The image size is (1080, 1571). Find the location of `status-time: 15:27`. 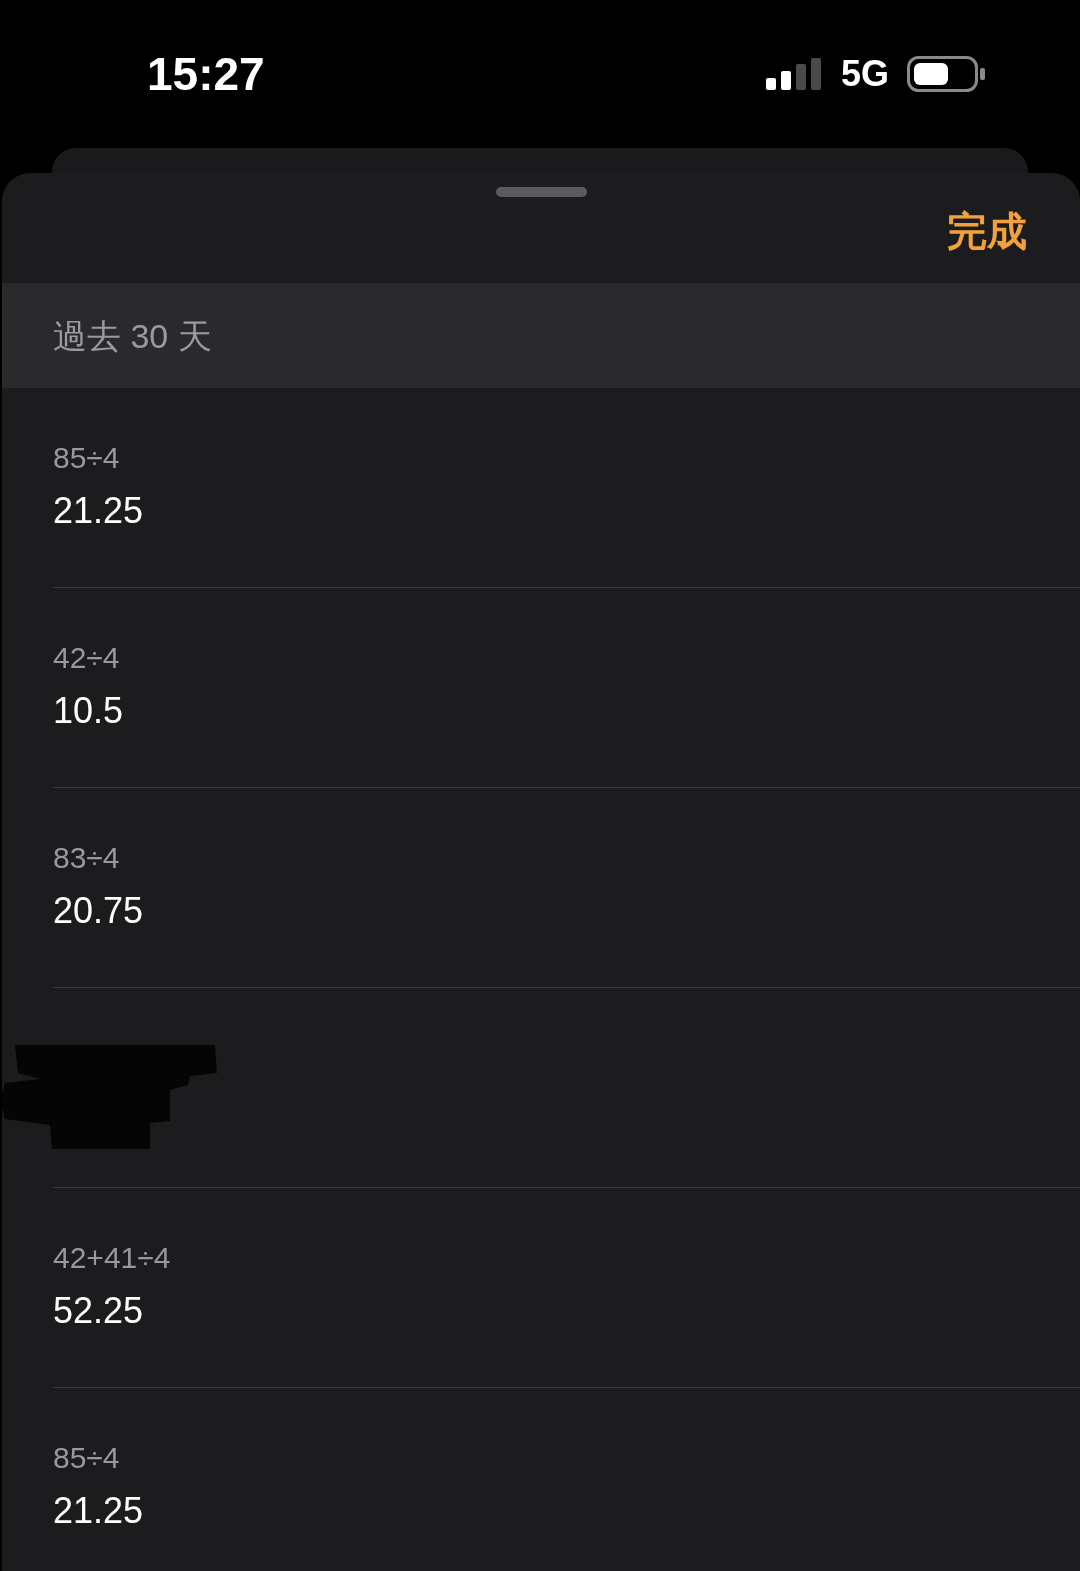

status-time: 15:27 is located at coordinates (206, 74).